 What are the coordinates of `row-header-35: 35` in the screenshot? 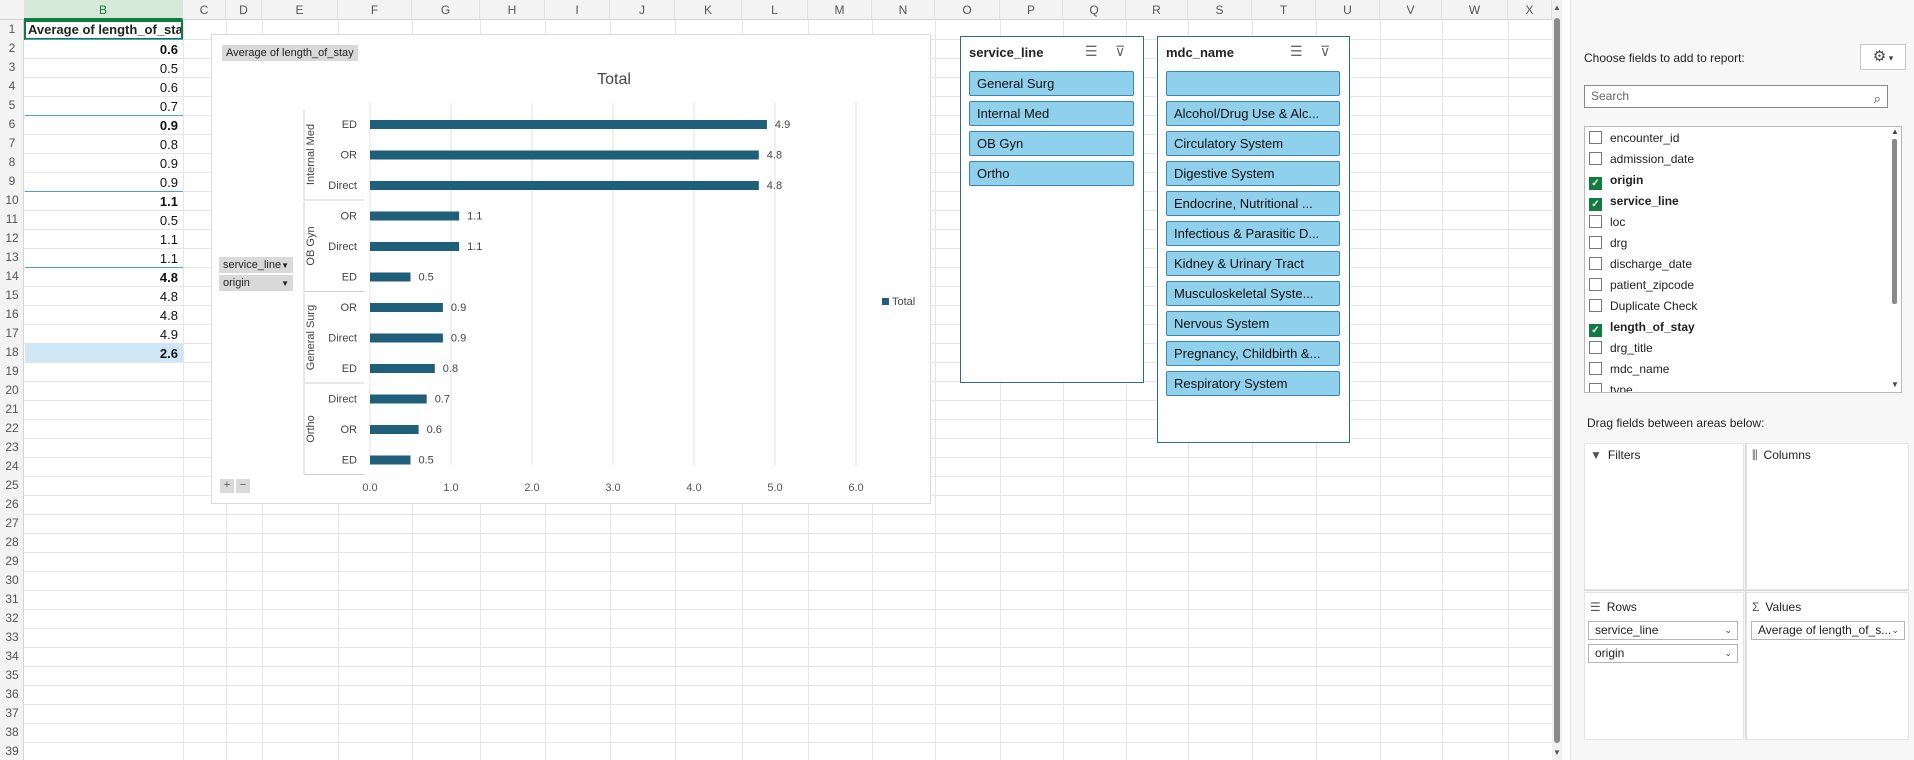 It's located at (12, 675).